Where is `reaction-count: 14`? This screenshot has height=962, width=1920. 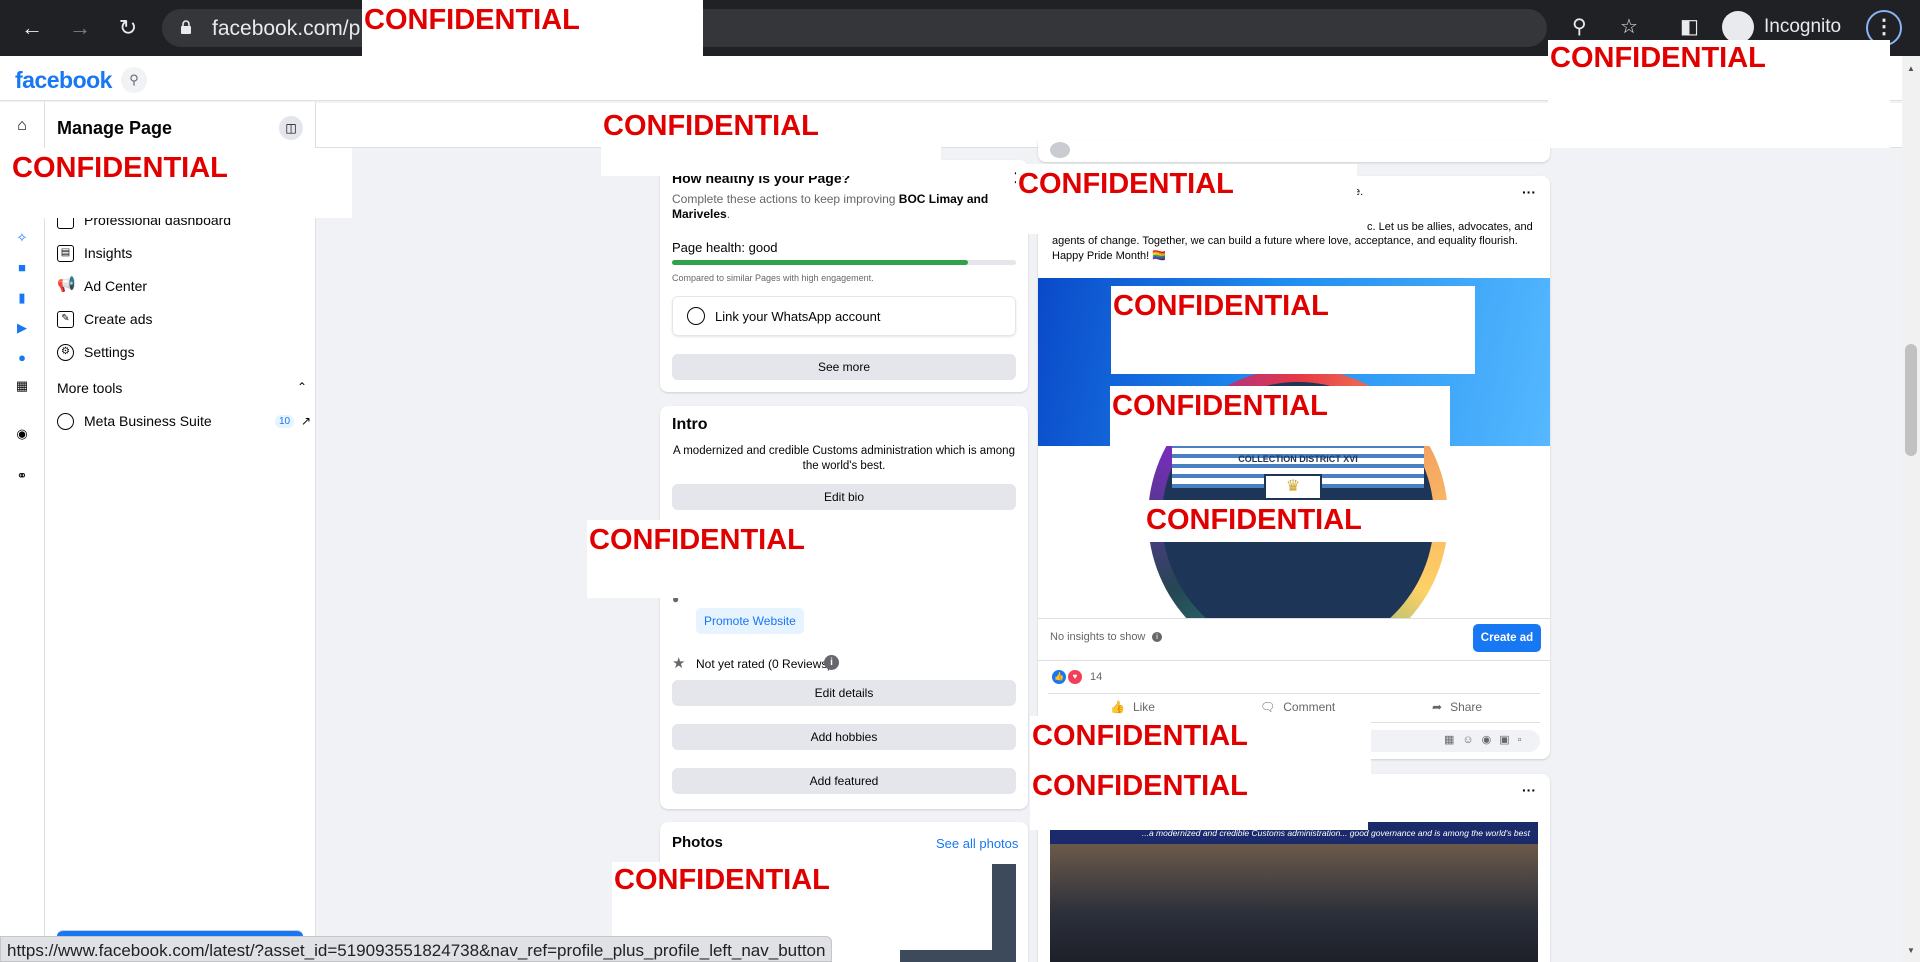
reaction-count: 14 is located at coordinates (1096, 677).